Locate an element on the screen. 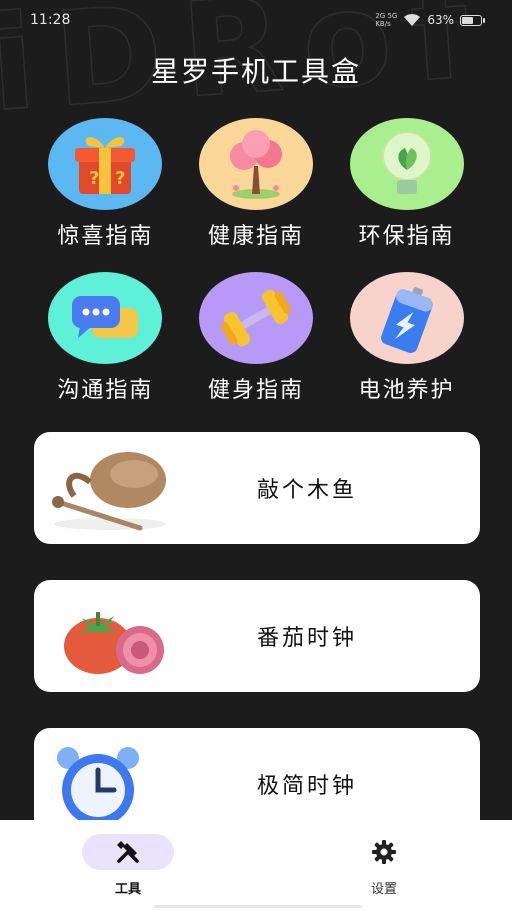 This screenshot has height=911, width=512. tile-health-guide: 健康指南 is located at coordinates (256, 184).